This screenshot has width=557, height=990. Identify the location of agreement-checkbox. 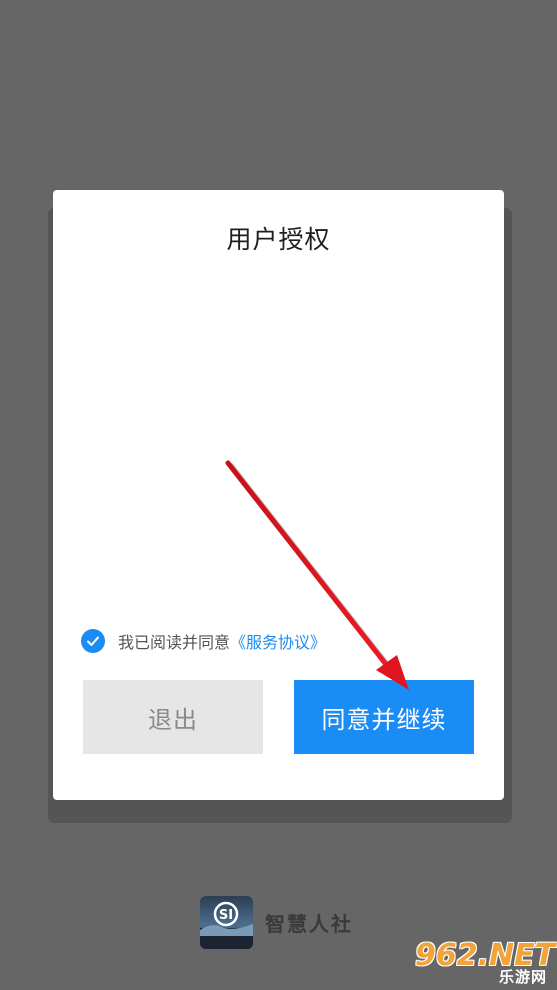
(93, 640).